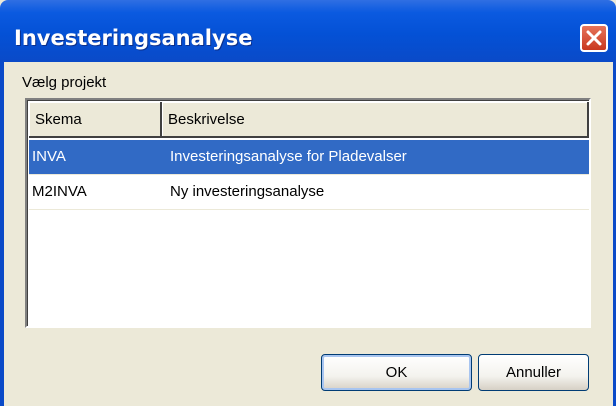  Describe the element at coordinates (59, 191) in the screenshot. I see `cell-skema: M2INVA` at that location.